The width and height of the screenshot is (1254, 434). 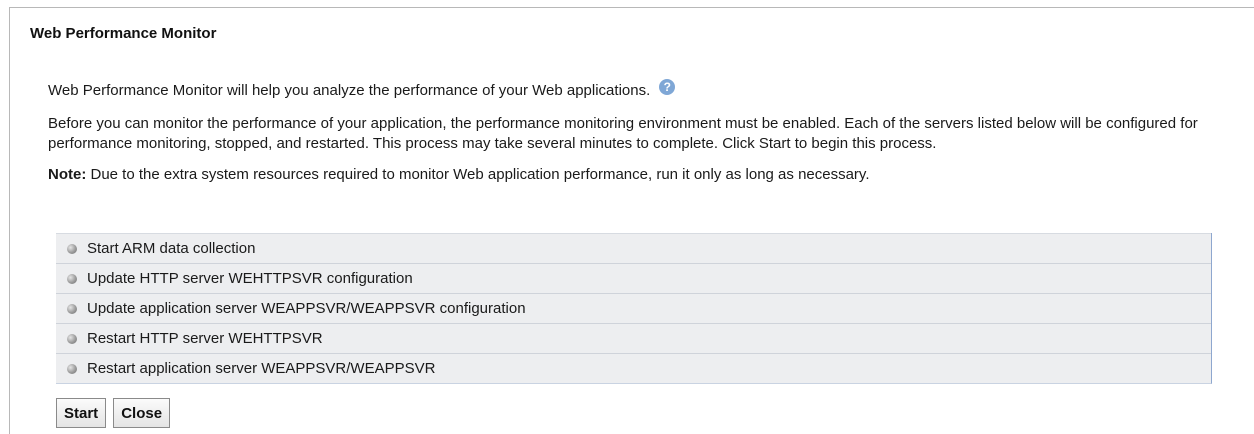 What do you see at coordinates (633, 338) in the screenshot?
I see `list-item: Restart HTTP server WEHTTPSVR` at bounding box center [633, 338].